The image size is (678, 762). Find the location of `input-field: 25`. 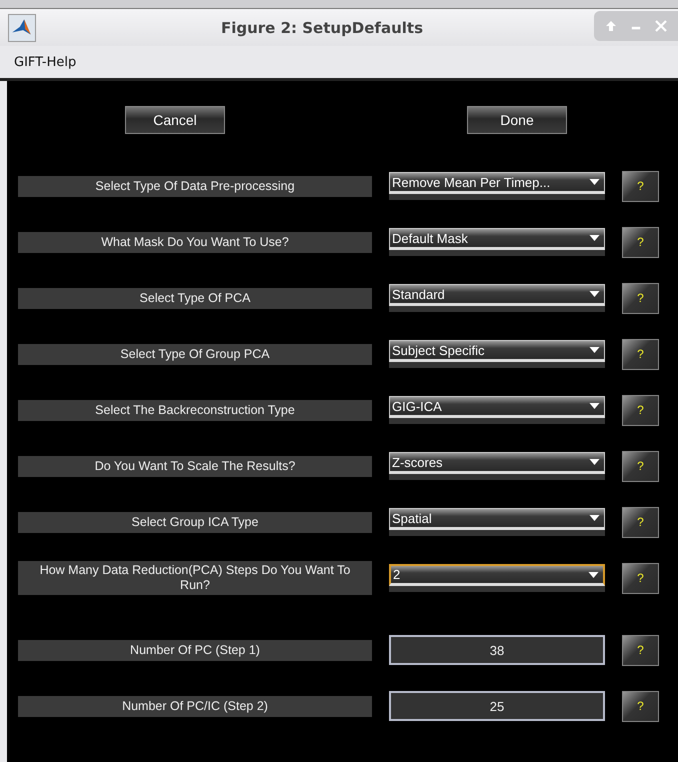

input-field: 25 is located at coordinates (497, 706).